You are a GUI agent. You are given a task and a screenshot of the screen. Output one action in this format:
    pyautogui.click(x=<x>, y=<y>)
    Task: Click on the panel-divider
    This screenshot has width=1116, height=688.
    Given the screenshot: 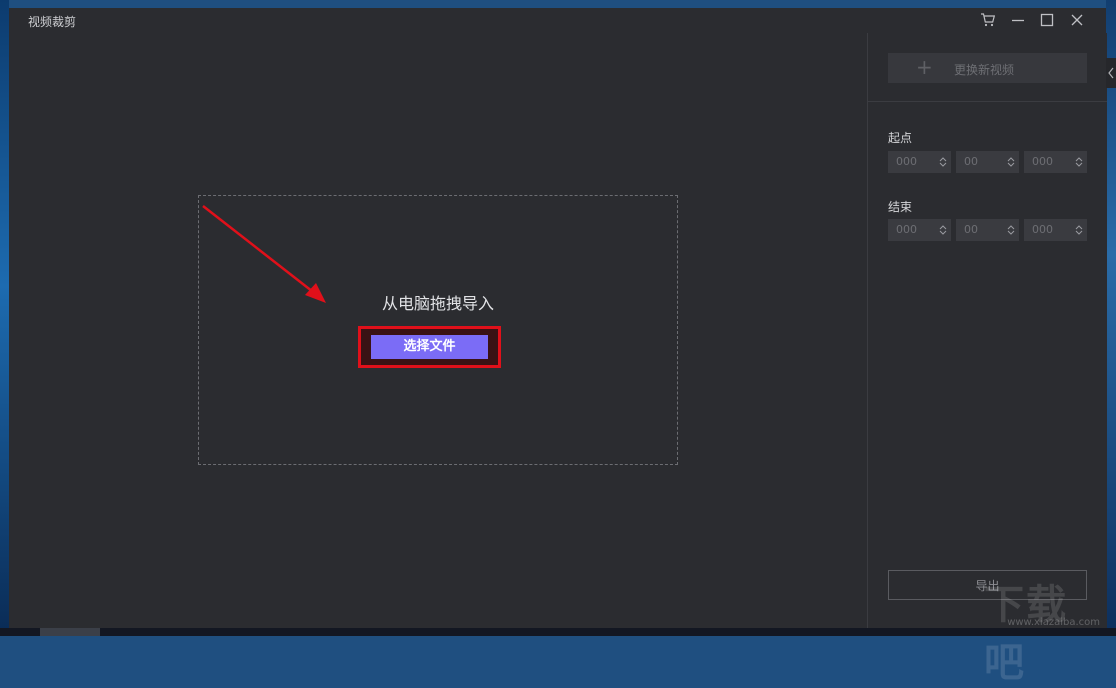 What is the action you would take?
    pyautogui.click(x=987, y=101)
    